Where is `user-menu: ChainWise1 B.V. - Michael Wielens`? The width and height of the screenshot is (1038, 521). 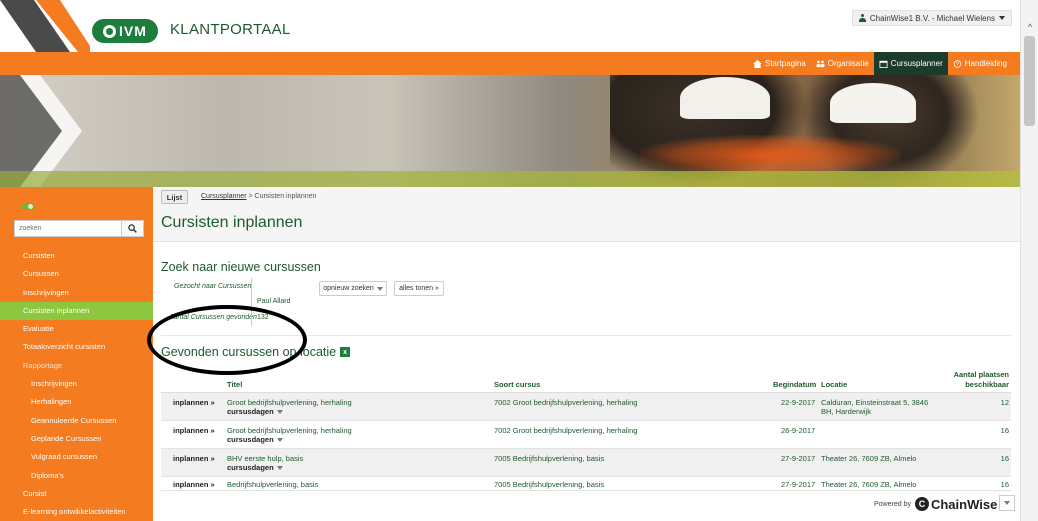 user-menu: ChainWise1 B.V. - Michael Wielens is located at coordinates (931, 18).